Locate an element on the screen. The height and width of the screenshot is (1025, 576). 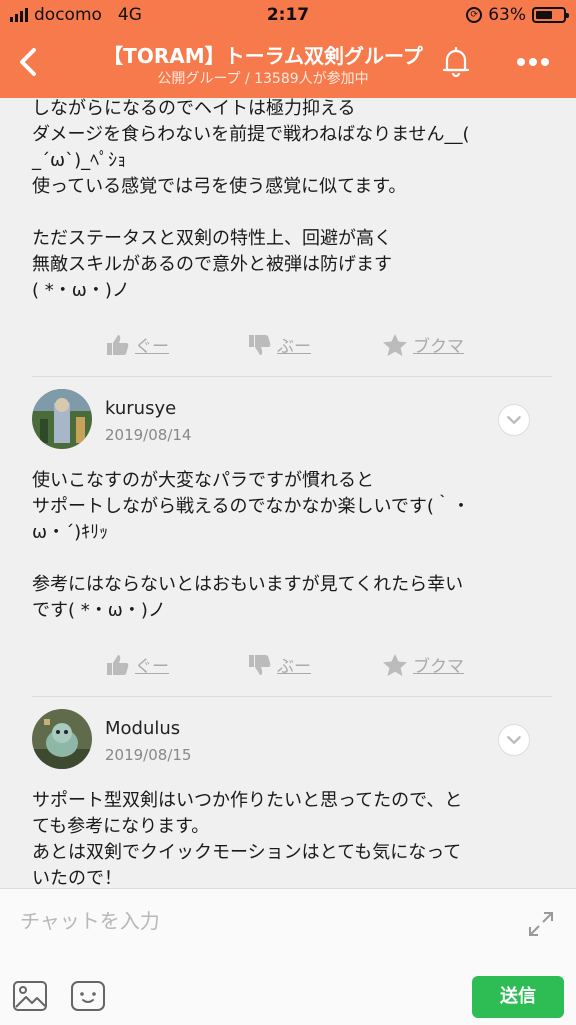
status-bar: docomo 4G 2:17 ⟳ 63% is located at coordinates (288, 15).